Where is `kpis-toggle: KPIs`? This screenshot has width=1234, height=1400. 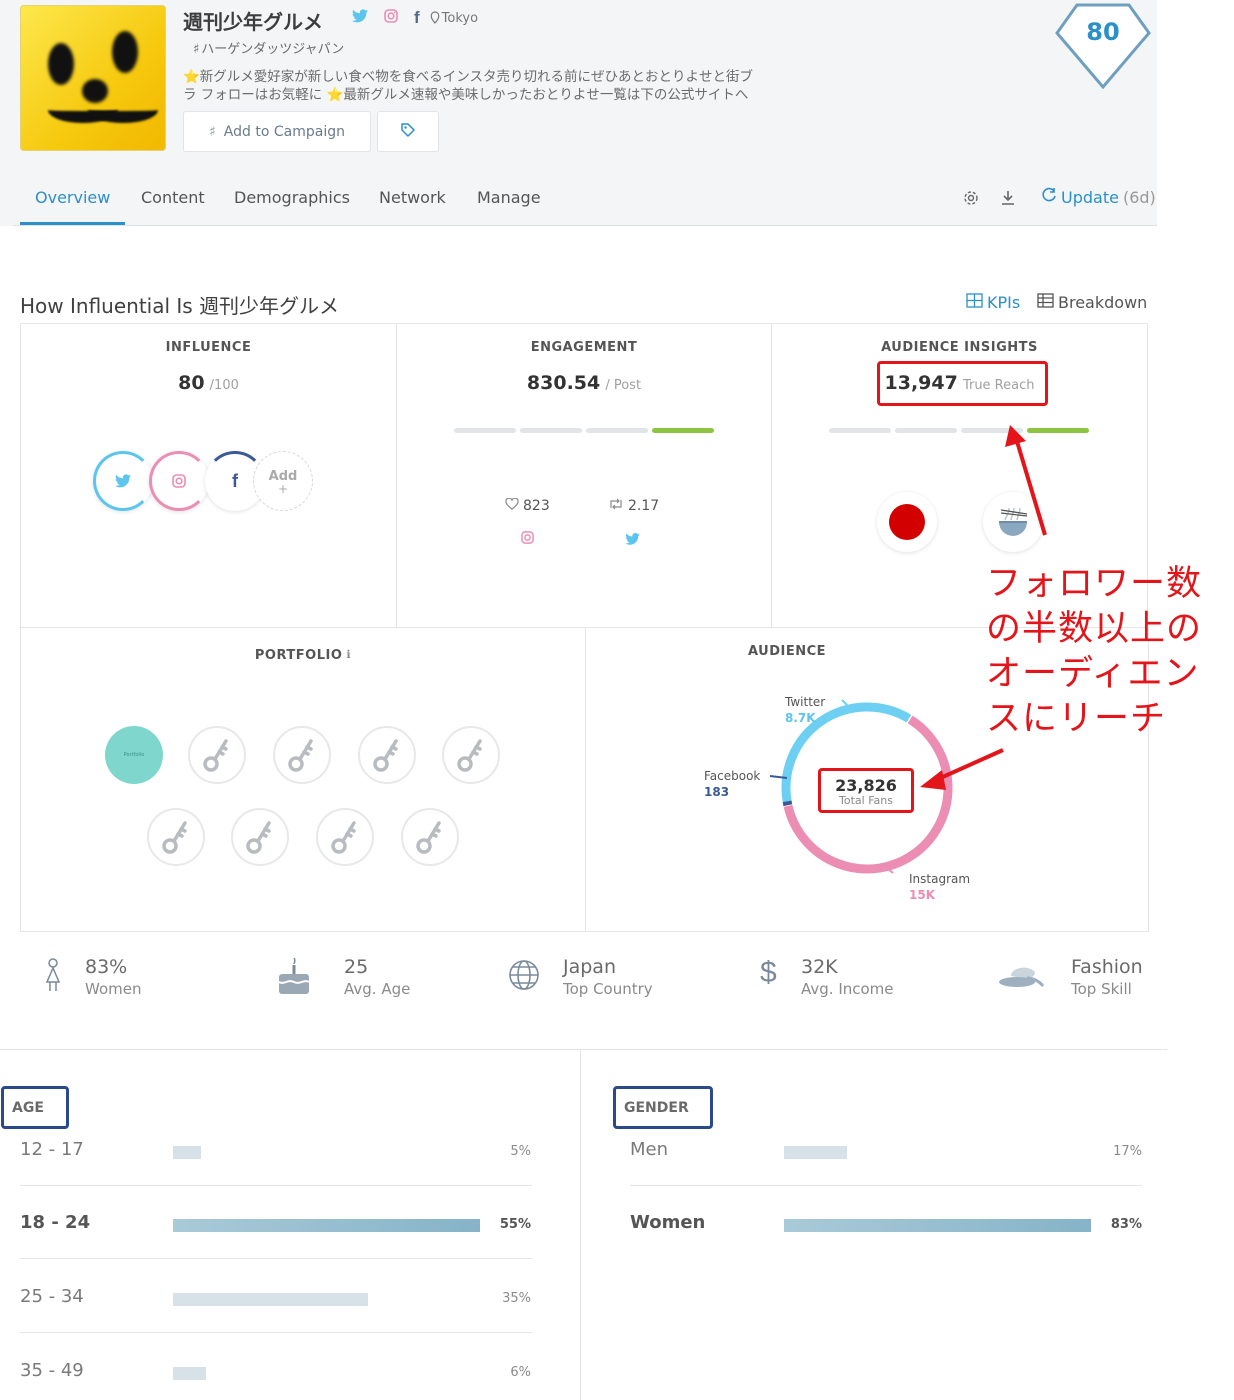
kpis-toggle: KPIs is located at coordinates (993, 302).